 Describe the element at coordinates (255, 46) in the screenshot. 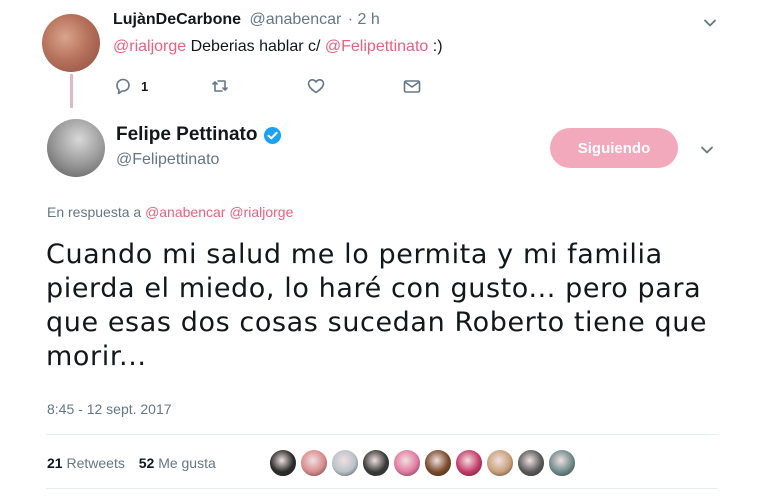

I see `reply-text-body: Deberias hablar c/` at that location.